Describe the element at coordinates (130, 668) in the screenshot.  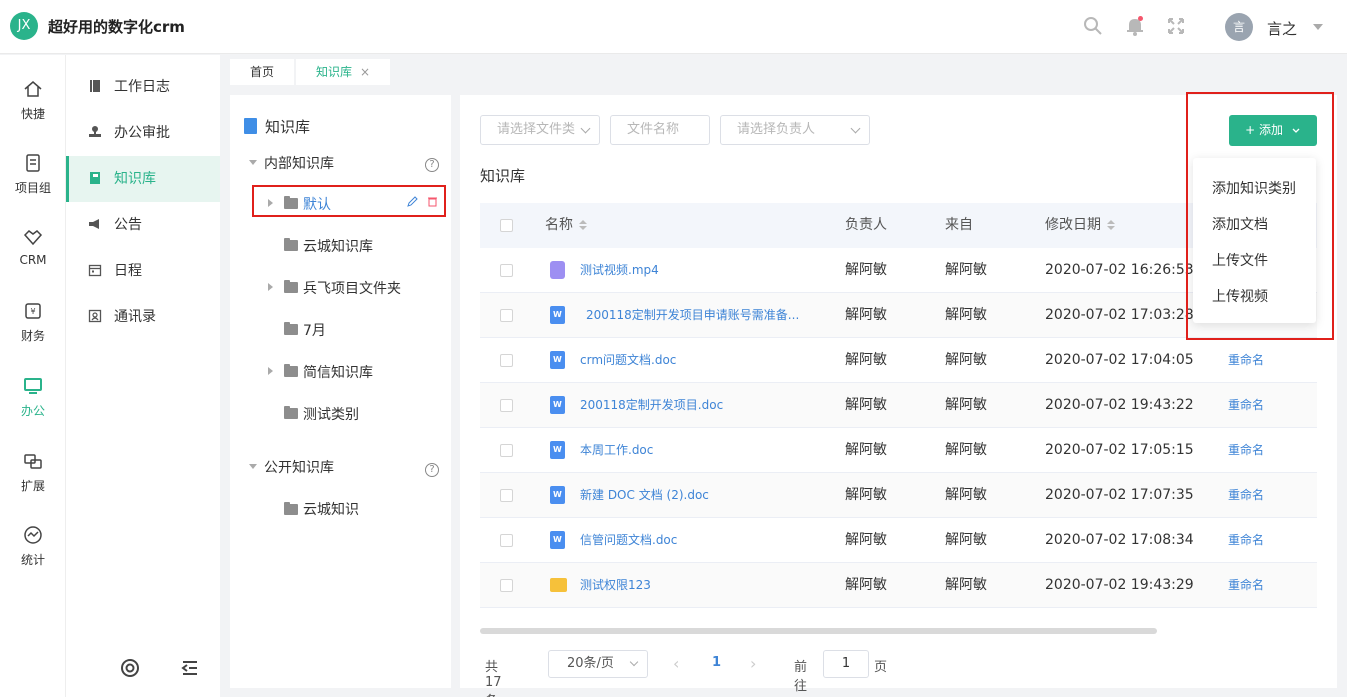
I see `settings-icon` at that location.